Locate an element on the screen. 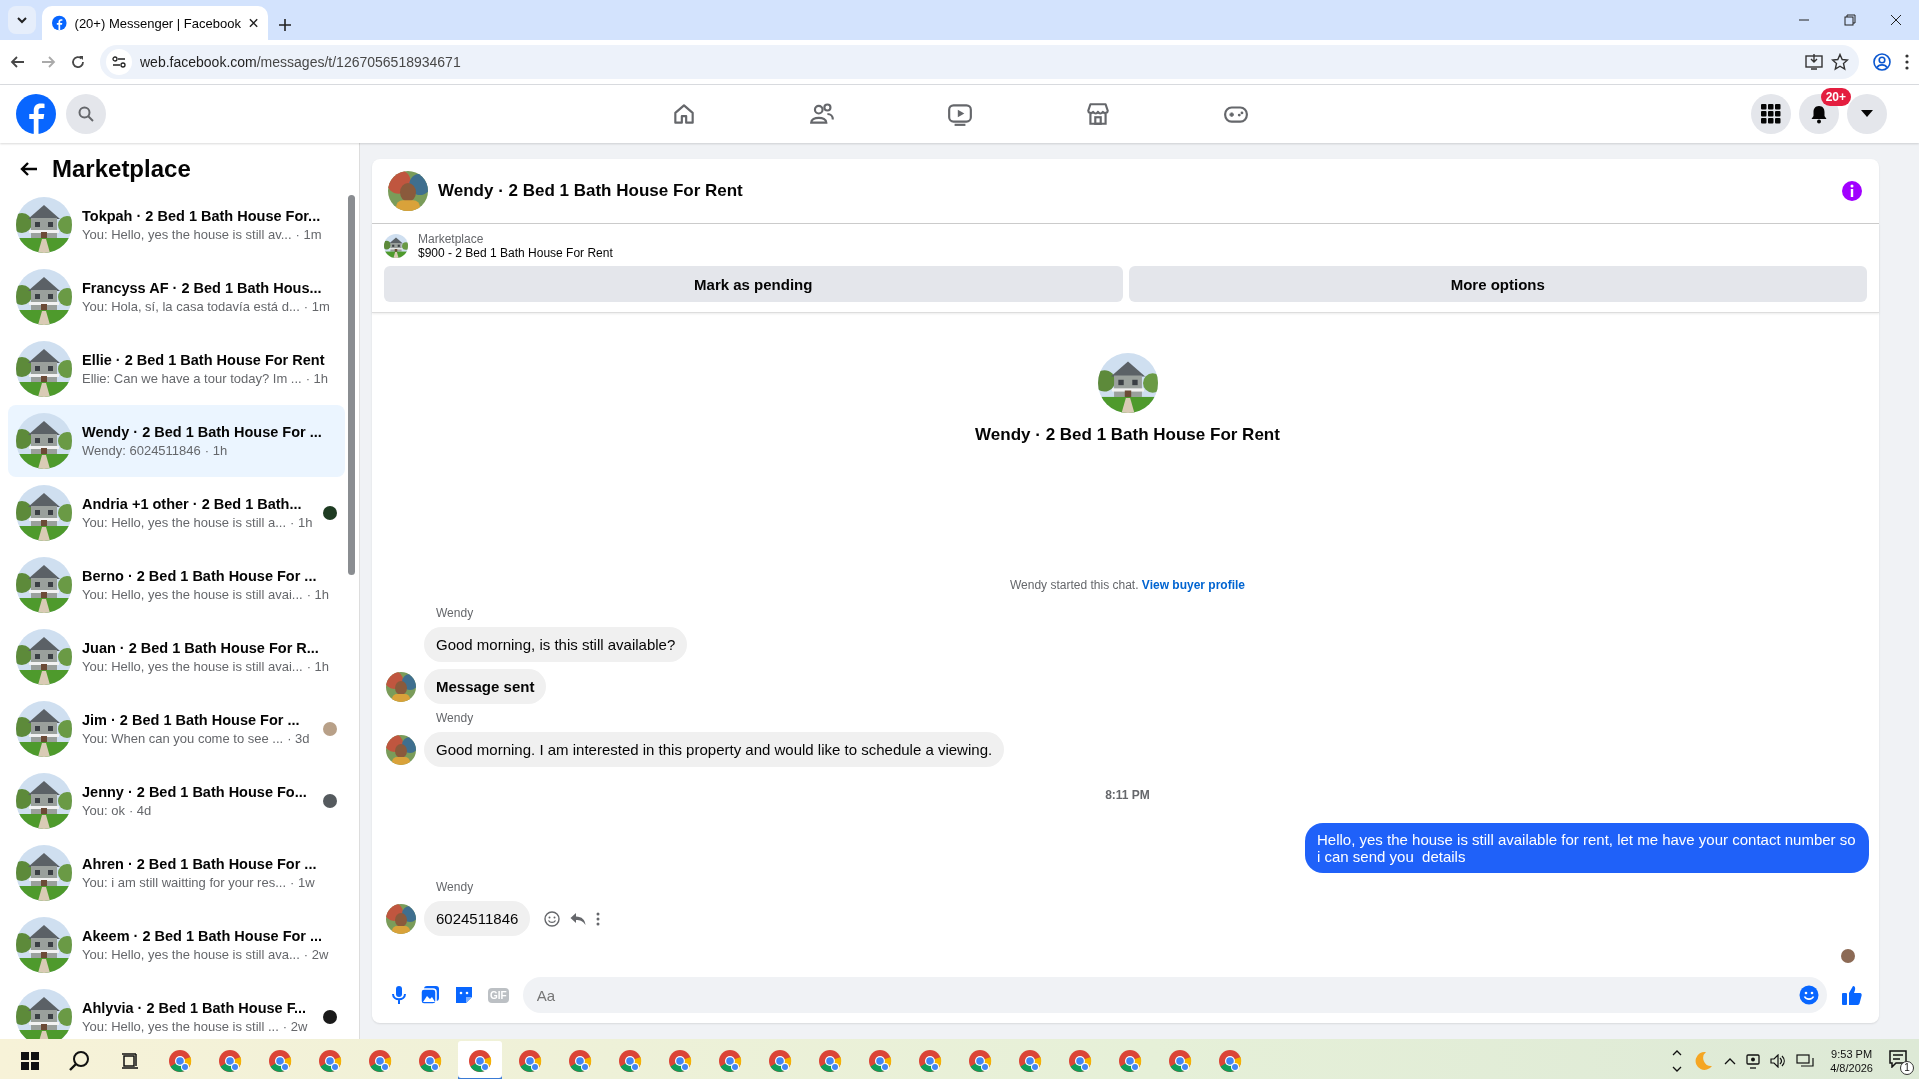 This screenshot has height=1079, width=1919. bell-icon is located at coordinates (1819, 114).